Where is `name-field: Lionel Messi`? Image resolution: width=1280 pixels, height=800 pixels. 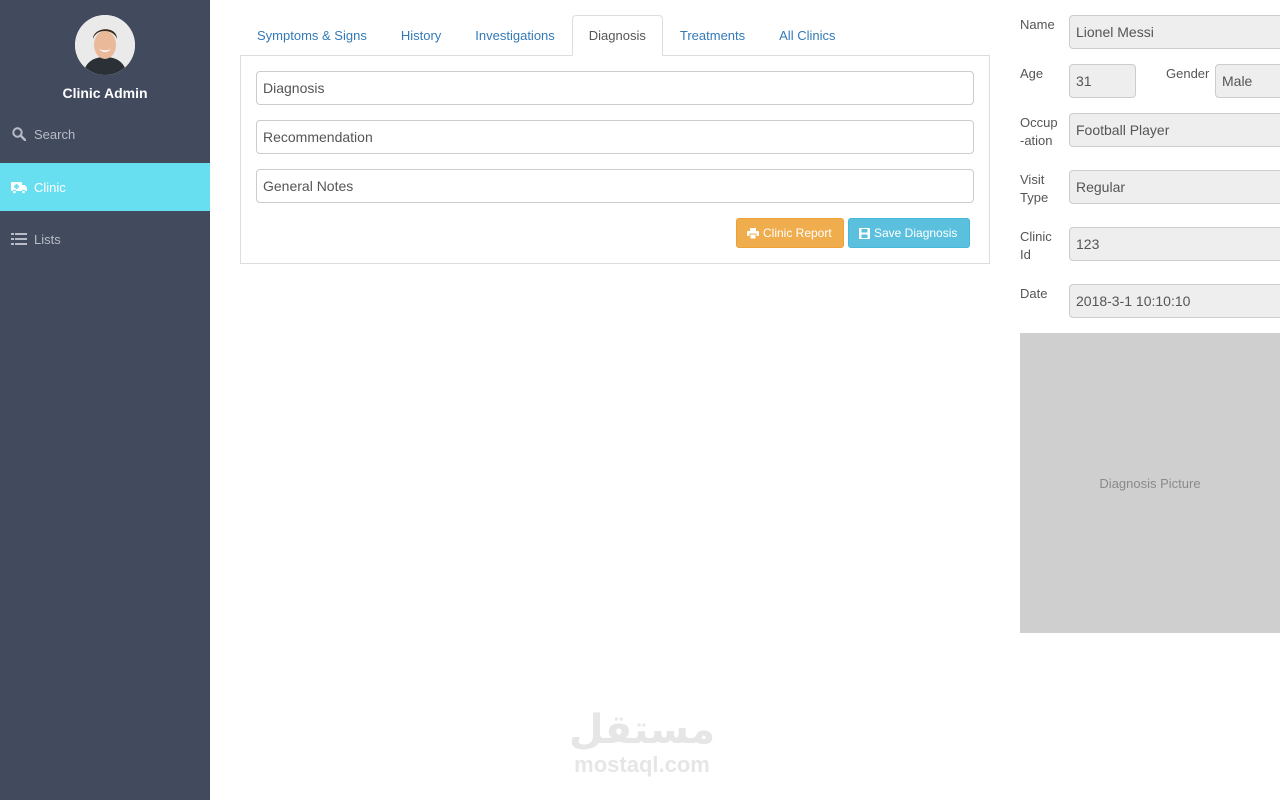
name-field: Lionel Messi is located at coordinates (1174, 32).